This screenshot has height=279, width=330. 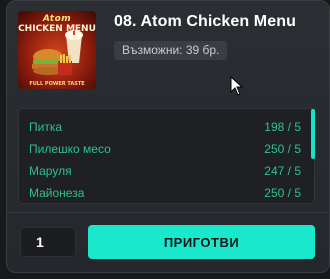 What do you see at coordinates (237, 86) in the screenshot?
I see `mouse-cursor-icon` at bounding box center [237, 86].